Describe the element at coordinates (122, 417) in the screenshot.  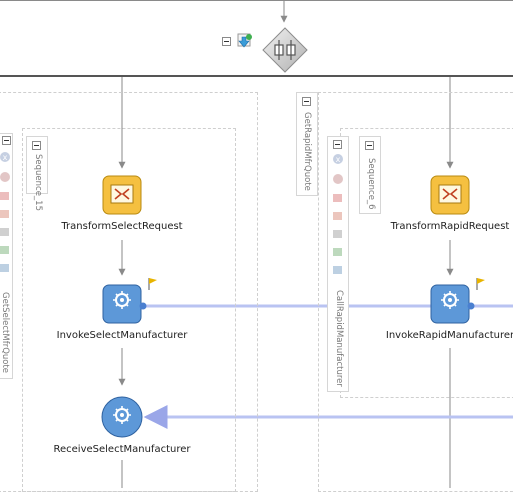
I see `receive-gear-icon` at that location.